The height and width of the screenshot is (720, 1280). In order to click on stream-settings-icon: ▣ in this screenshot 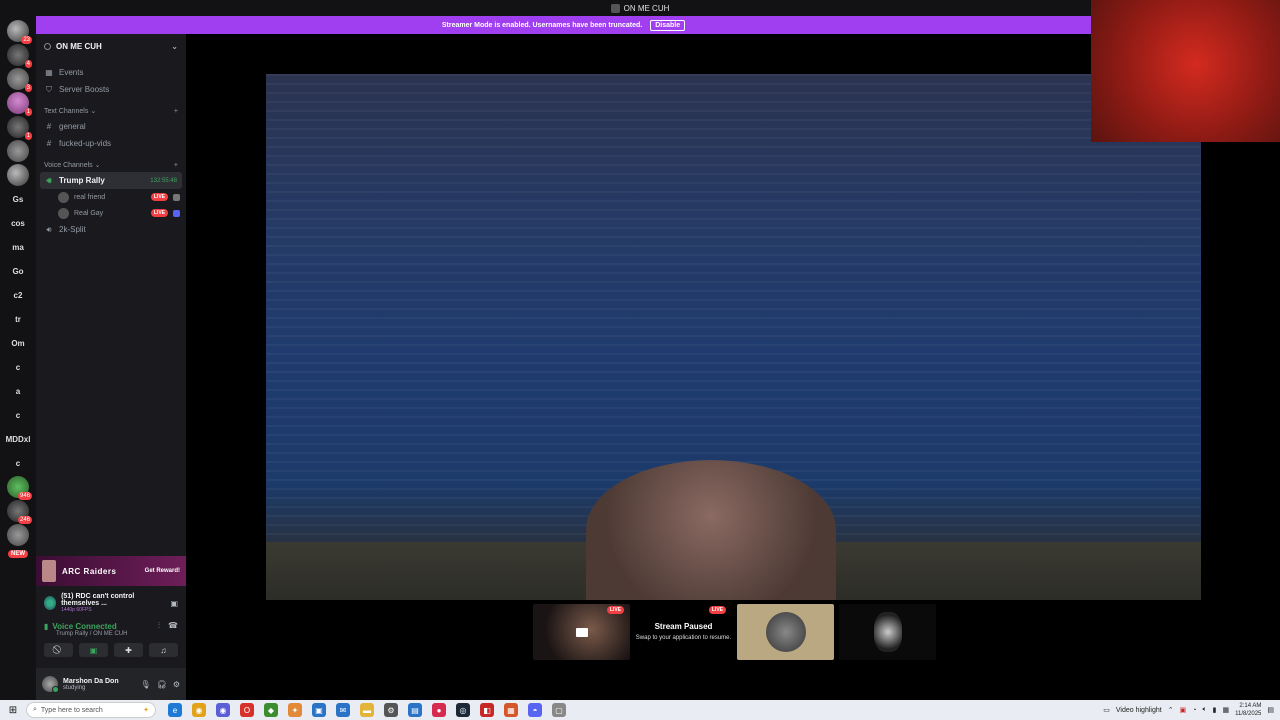, I will do `click(174, 603)`.